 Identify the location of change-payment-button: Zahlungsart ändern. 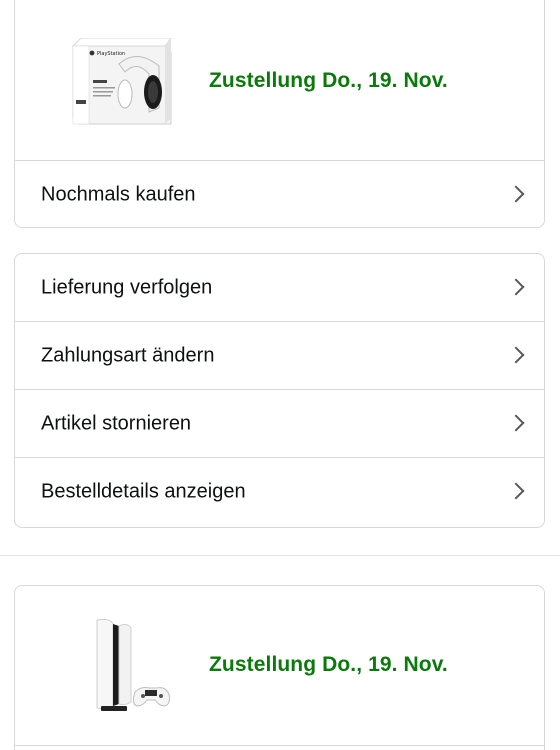
(279, 356).